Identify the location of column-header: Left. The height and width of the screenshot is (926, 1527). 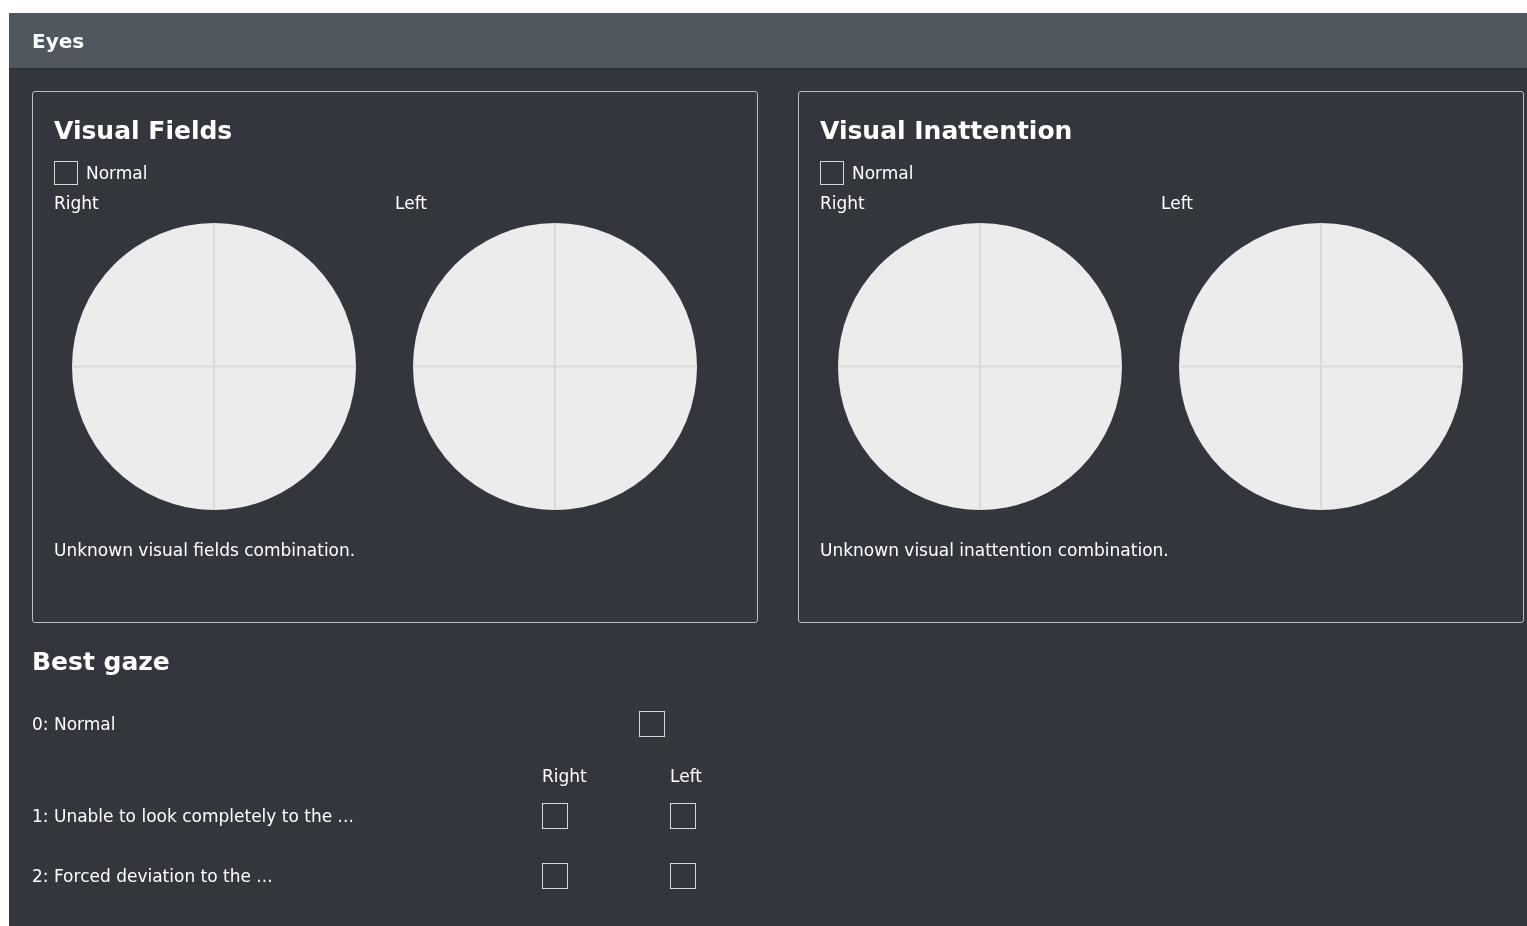
(686, 776).